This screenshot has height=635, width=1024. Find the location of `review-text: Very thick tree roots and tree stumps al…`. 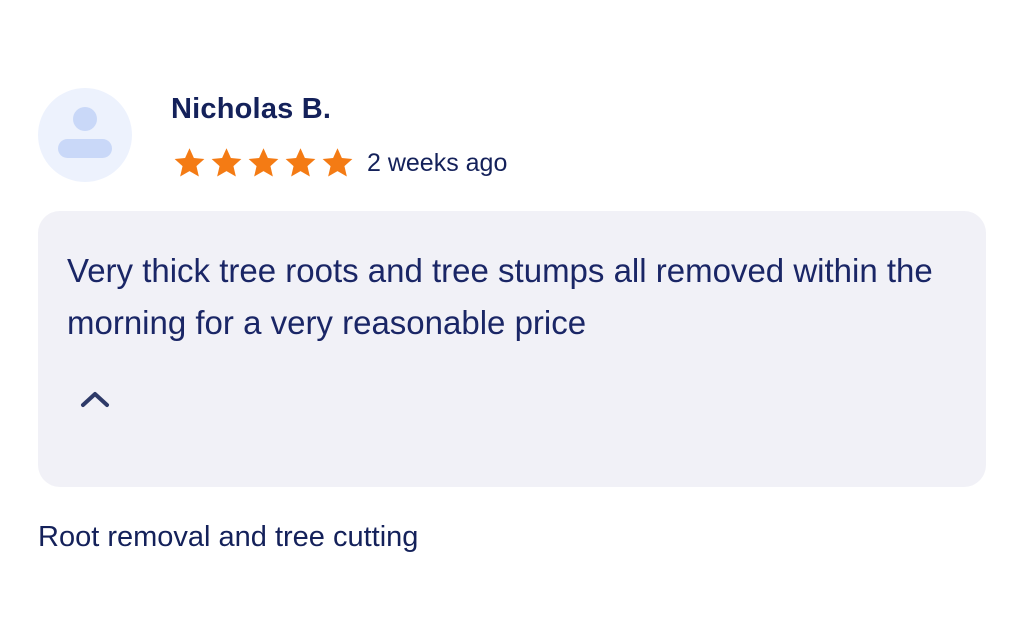

review-text: Very thick tree roots and tree stumps al… is located at coordinates (500, 296).